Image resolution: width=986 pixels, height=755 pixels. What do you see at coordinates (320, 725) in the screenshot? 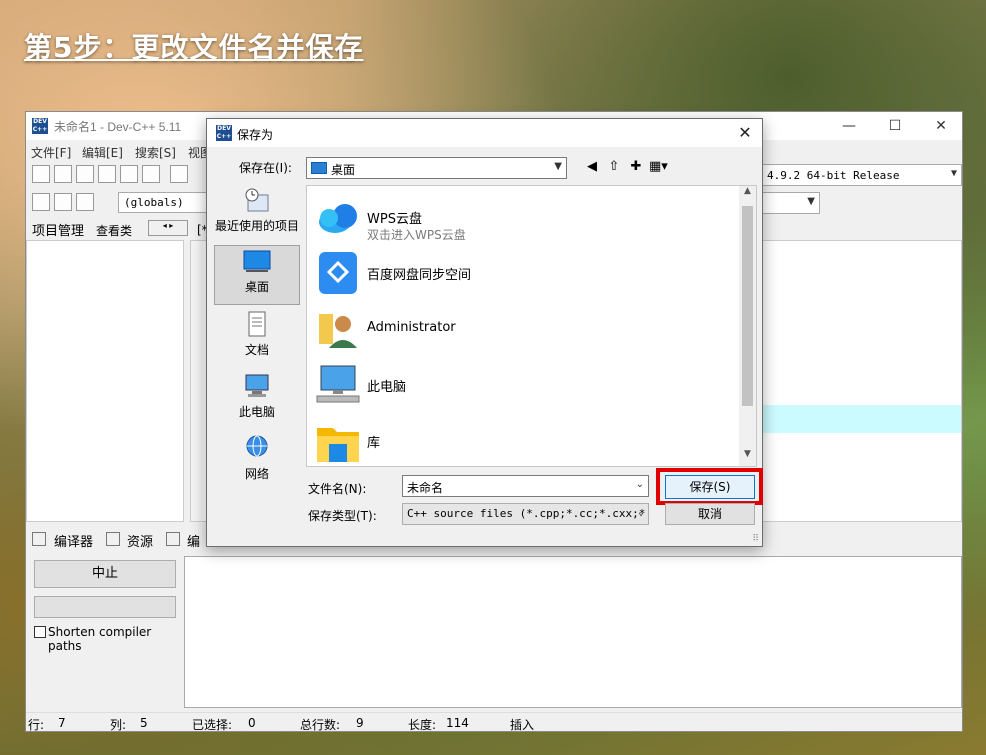
I see `status-total-label: 总行数:` at bounding box center [320, 725].